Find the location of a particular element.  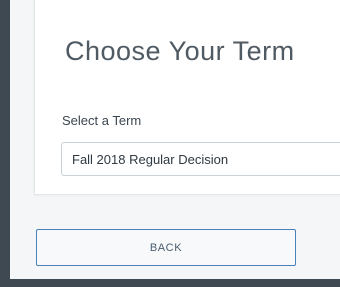

back-button: BACK is located at coordinates (166, 247).